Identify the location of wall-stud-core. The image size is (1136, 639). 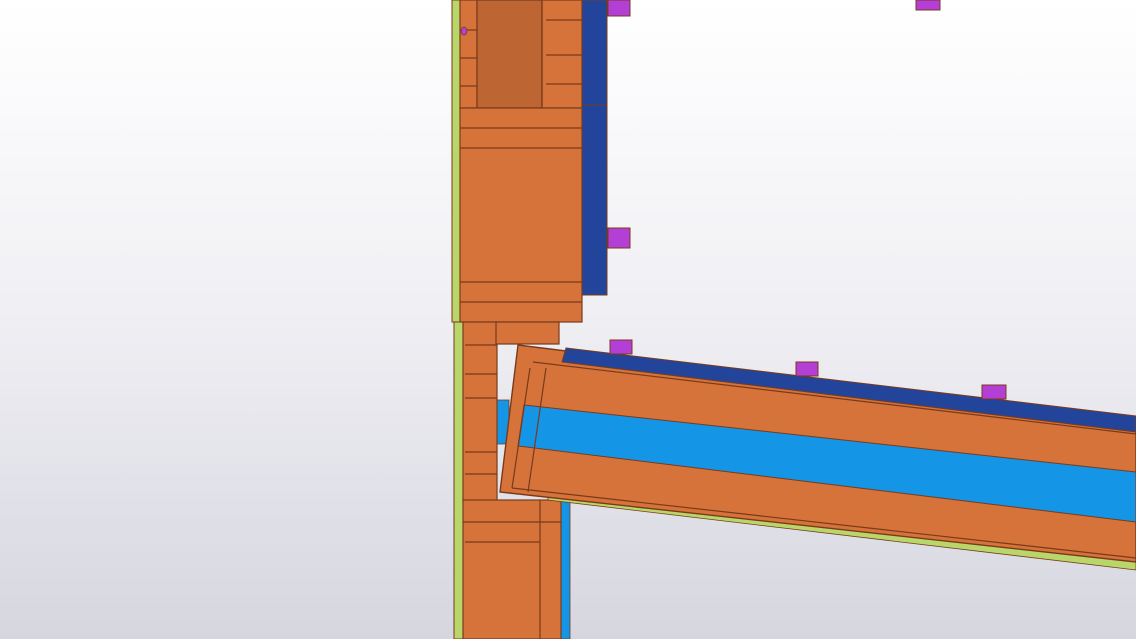
(509, 54).